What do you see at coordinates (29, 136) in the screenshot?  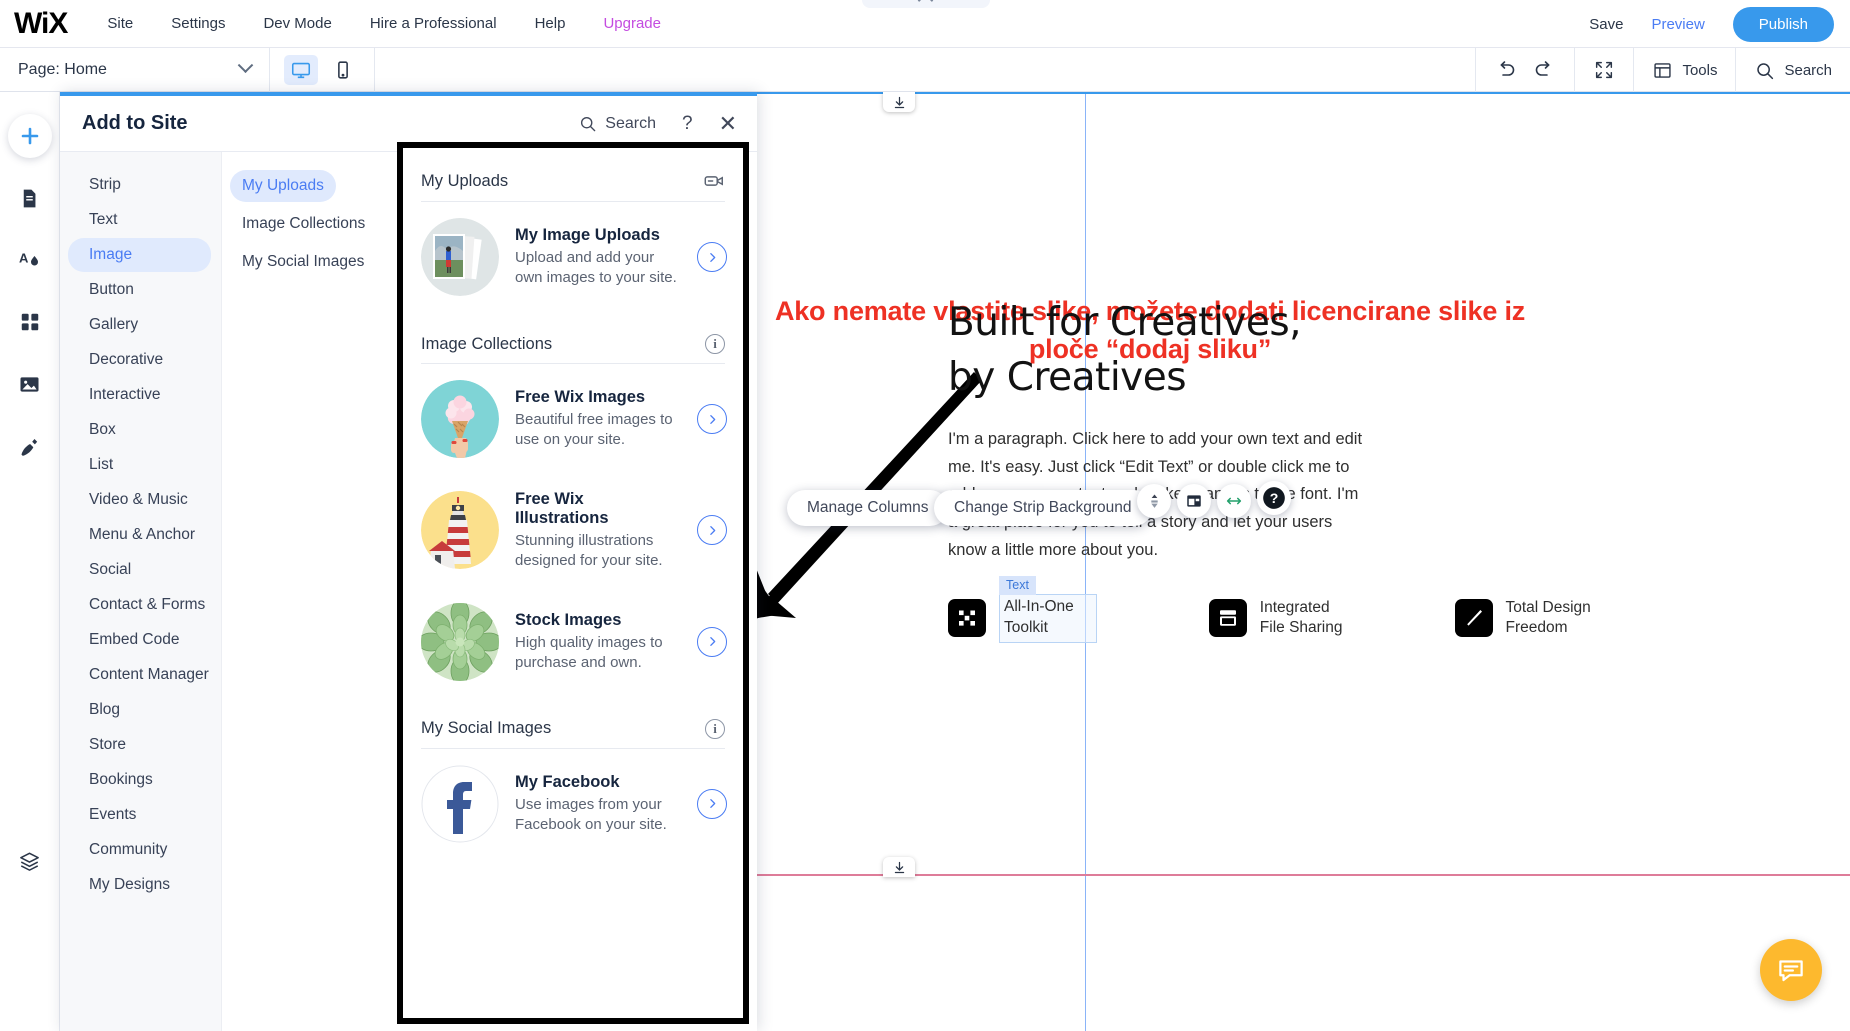 I see `add-element-button` at bounding box center [29, 136].